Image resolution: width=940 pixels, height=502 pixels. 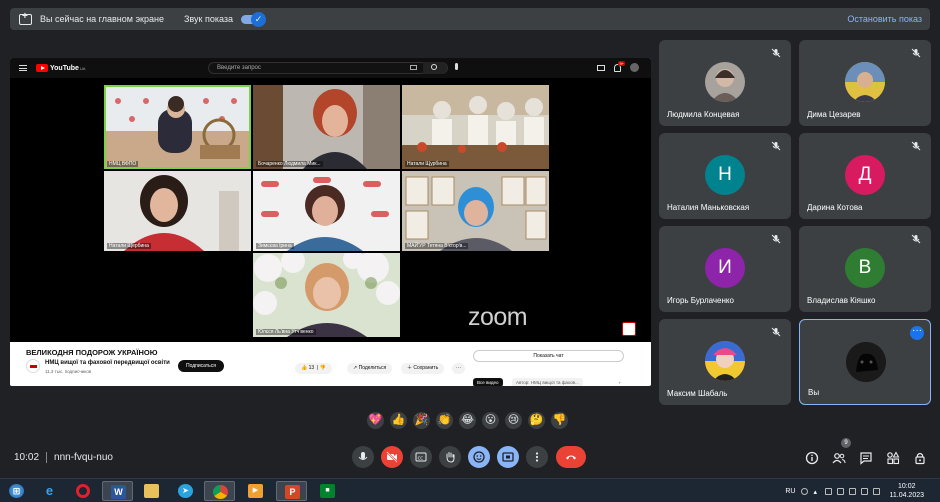 I want to click on more-options-icon: ···, so click(x=917, y=333).